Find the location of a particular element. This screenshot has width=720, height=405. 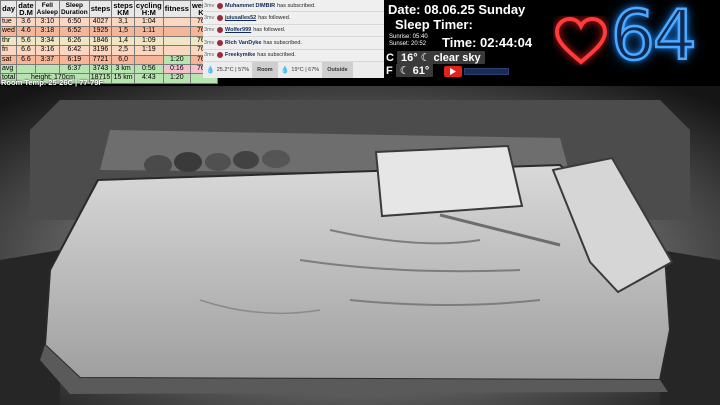

table-row: sat 6.6 3:37 6:19 7721 6,0 1:20 76,8 is located at coordinates (109, 60).